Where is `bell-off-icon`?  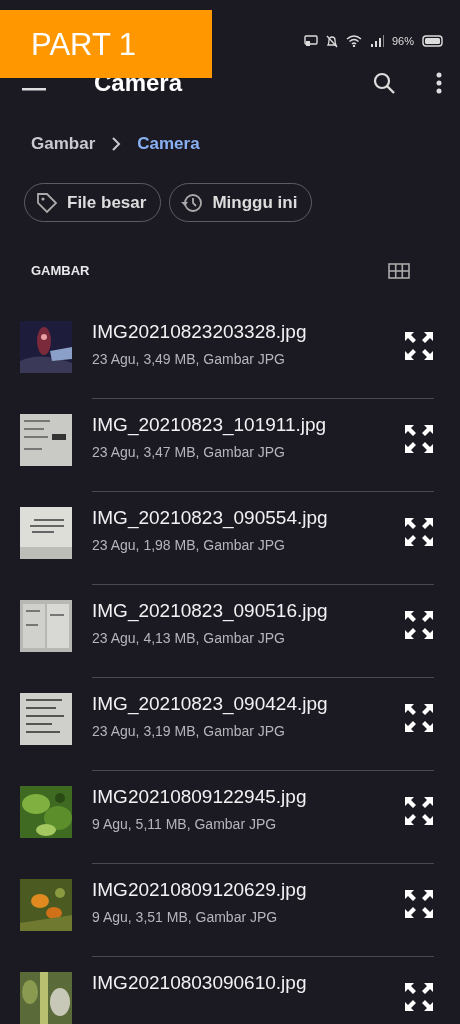
bell-off-icon is located at coordinates (331, 41).